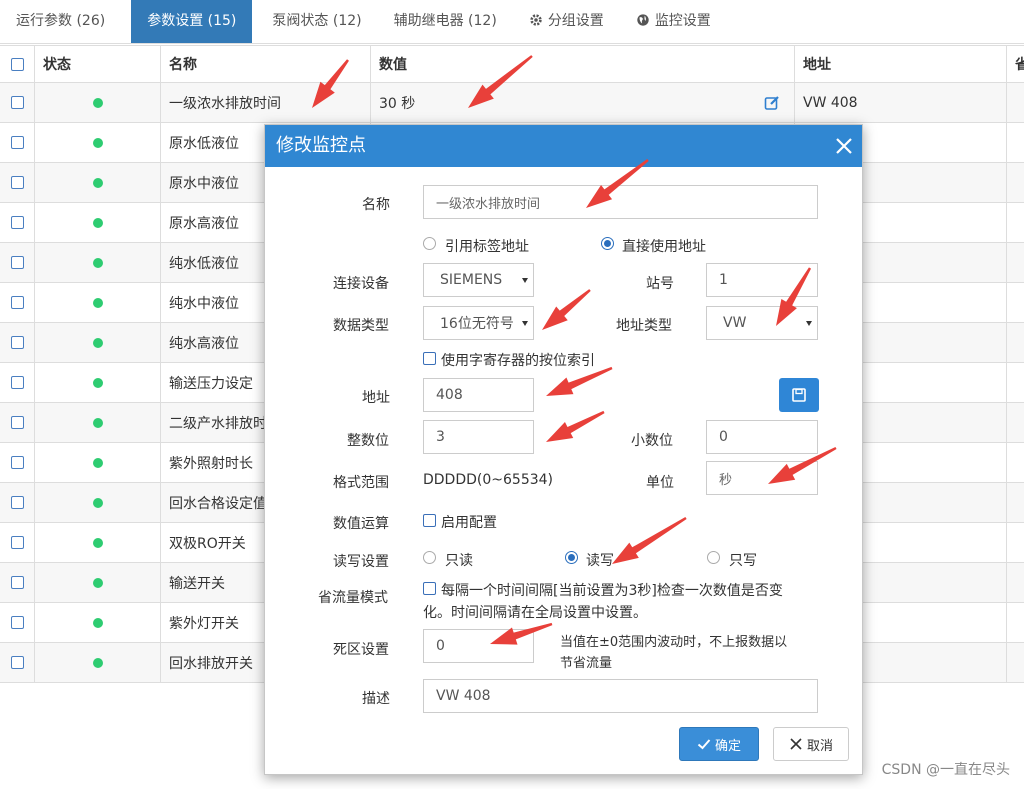 This screenshot has height=789, width=1024. What do you see at coordinates (704, 744) in the screenshot?
I see `check-icon` at bounding box center [704, 744].